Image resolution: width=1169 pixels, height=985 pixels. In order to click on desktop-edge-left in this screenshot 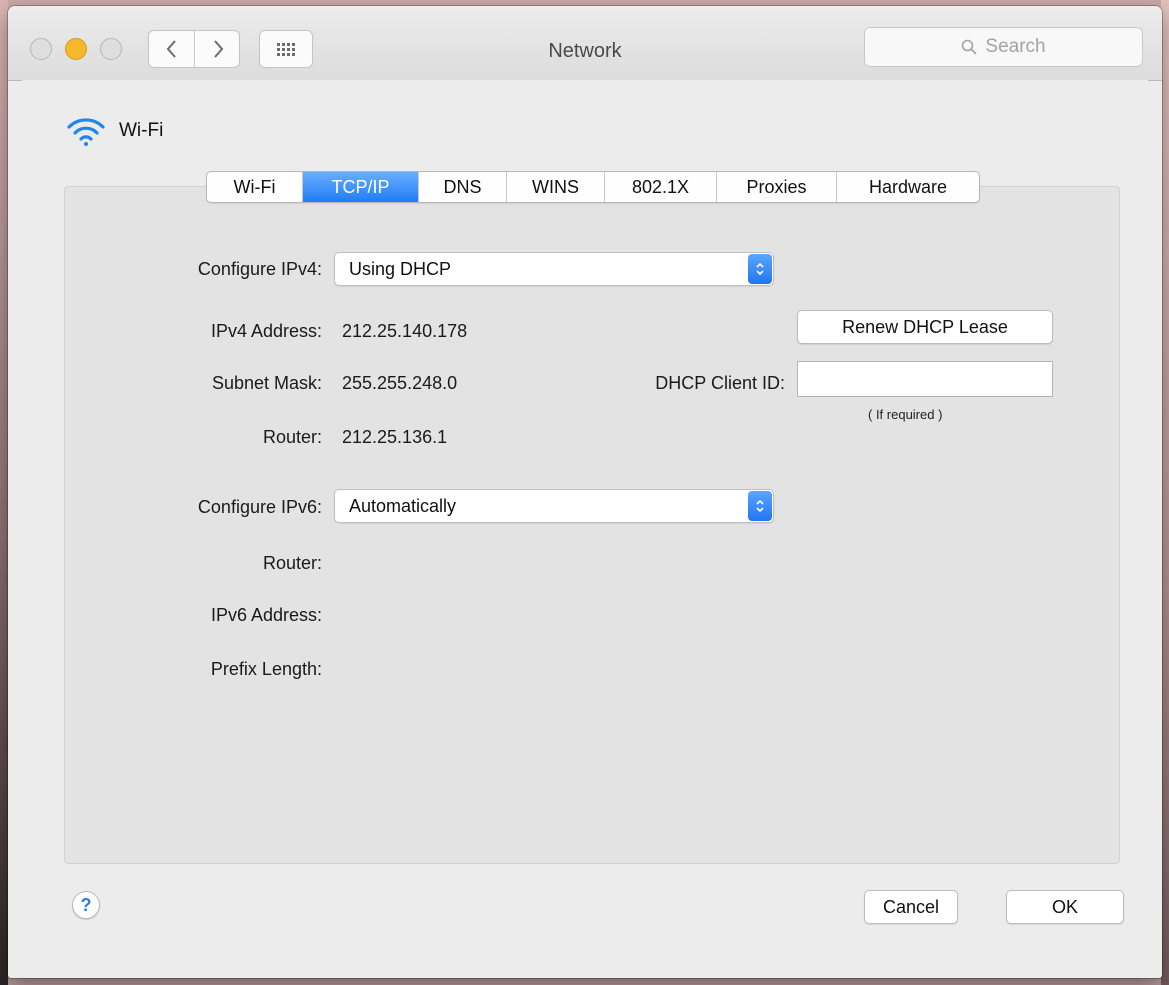, I will do `click(4, 492)`.